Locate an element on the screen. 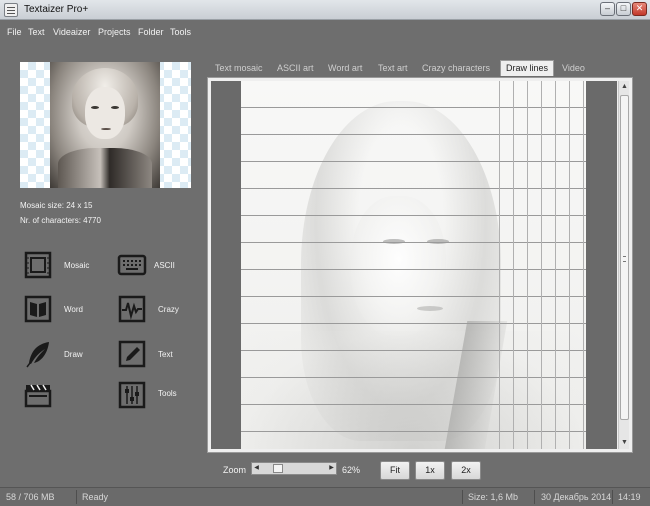  pencil-icon is located at coordinates (132, 354).